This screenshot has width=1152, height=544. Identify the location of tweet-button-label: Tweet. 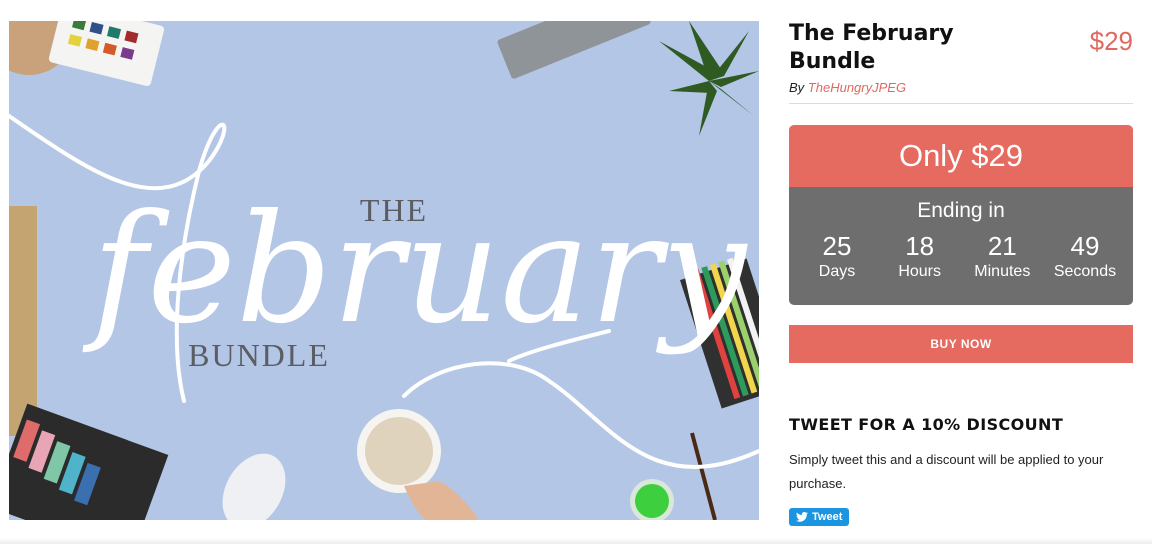
(827, 517).